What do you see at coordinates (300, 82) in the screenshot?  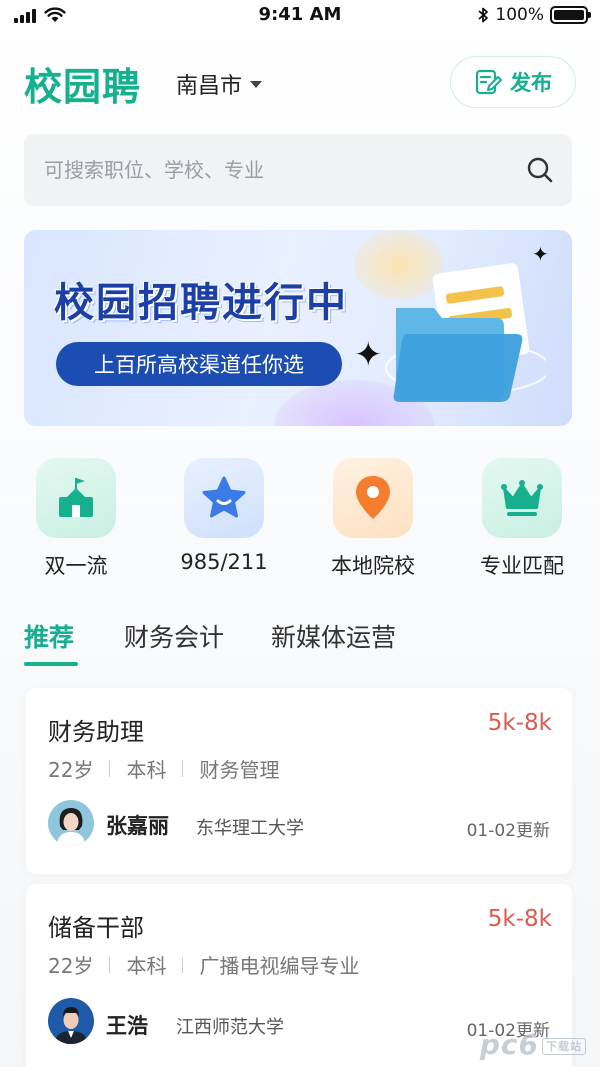 I see `app-header: 校园聘 南昌市 发布` at bounding box center [300, 82].